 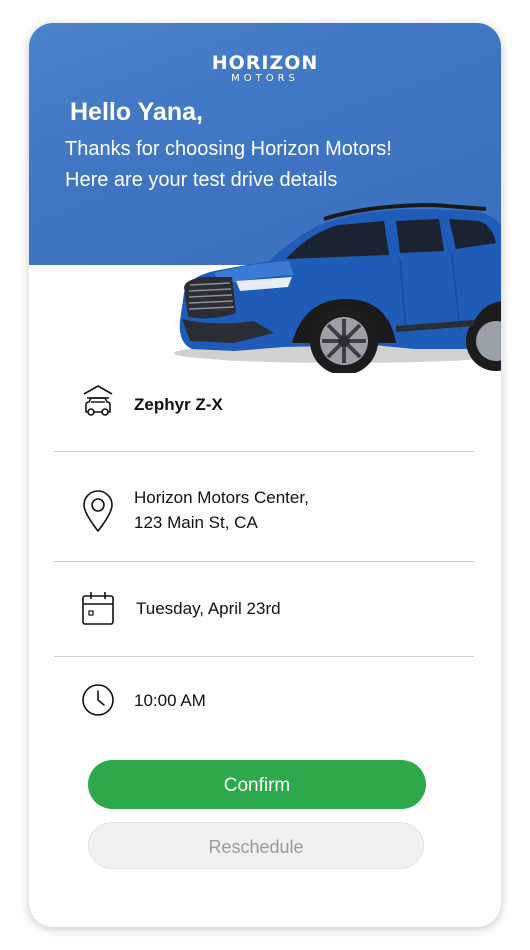 I want to click on brand-logo: HORIZON MOTORS, so click(x=265, y=69).